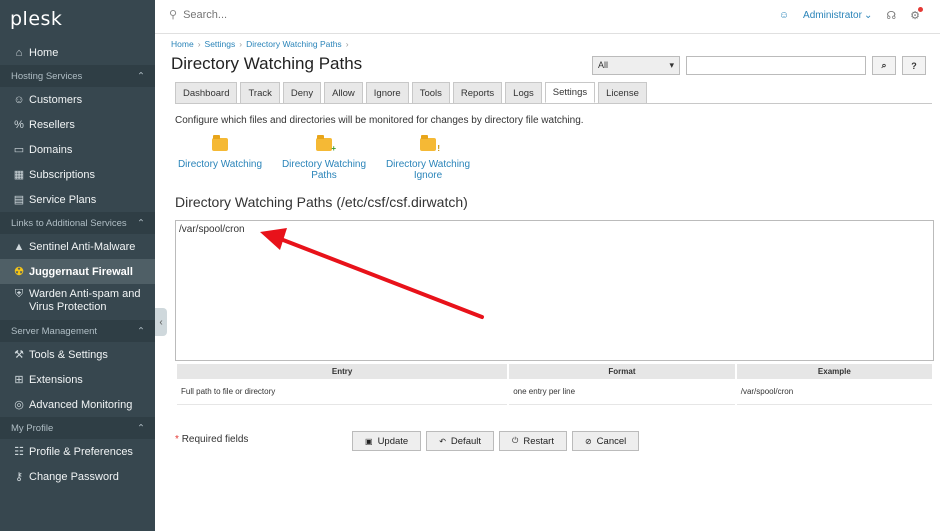 Image resolution: width=940 pixels, height=531 pixels. I want to click on table-header-entry: Entry, so click(342, 371).